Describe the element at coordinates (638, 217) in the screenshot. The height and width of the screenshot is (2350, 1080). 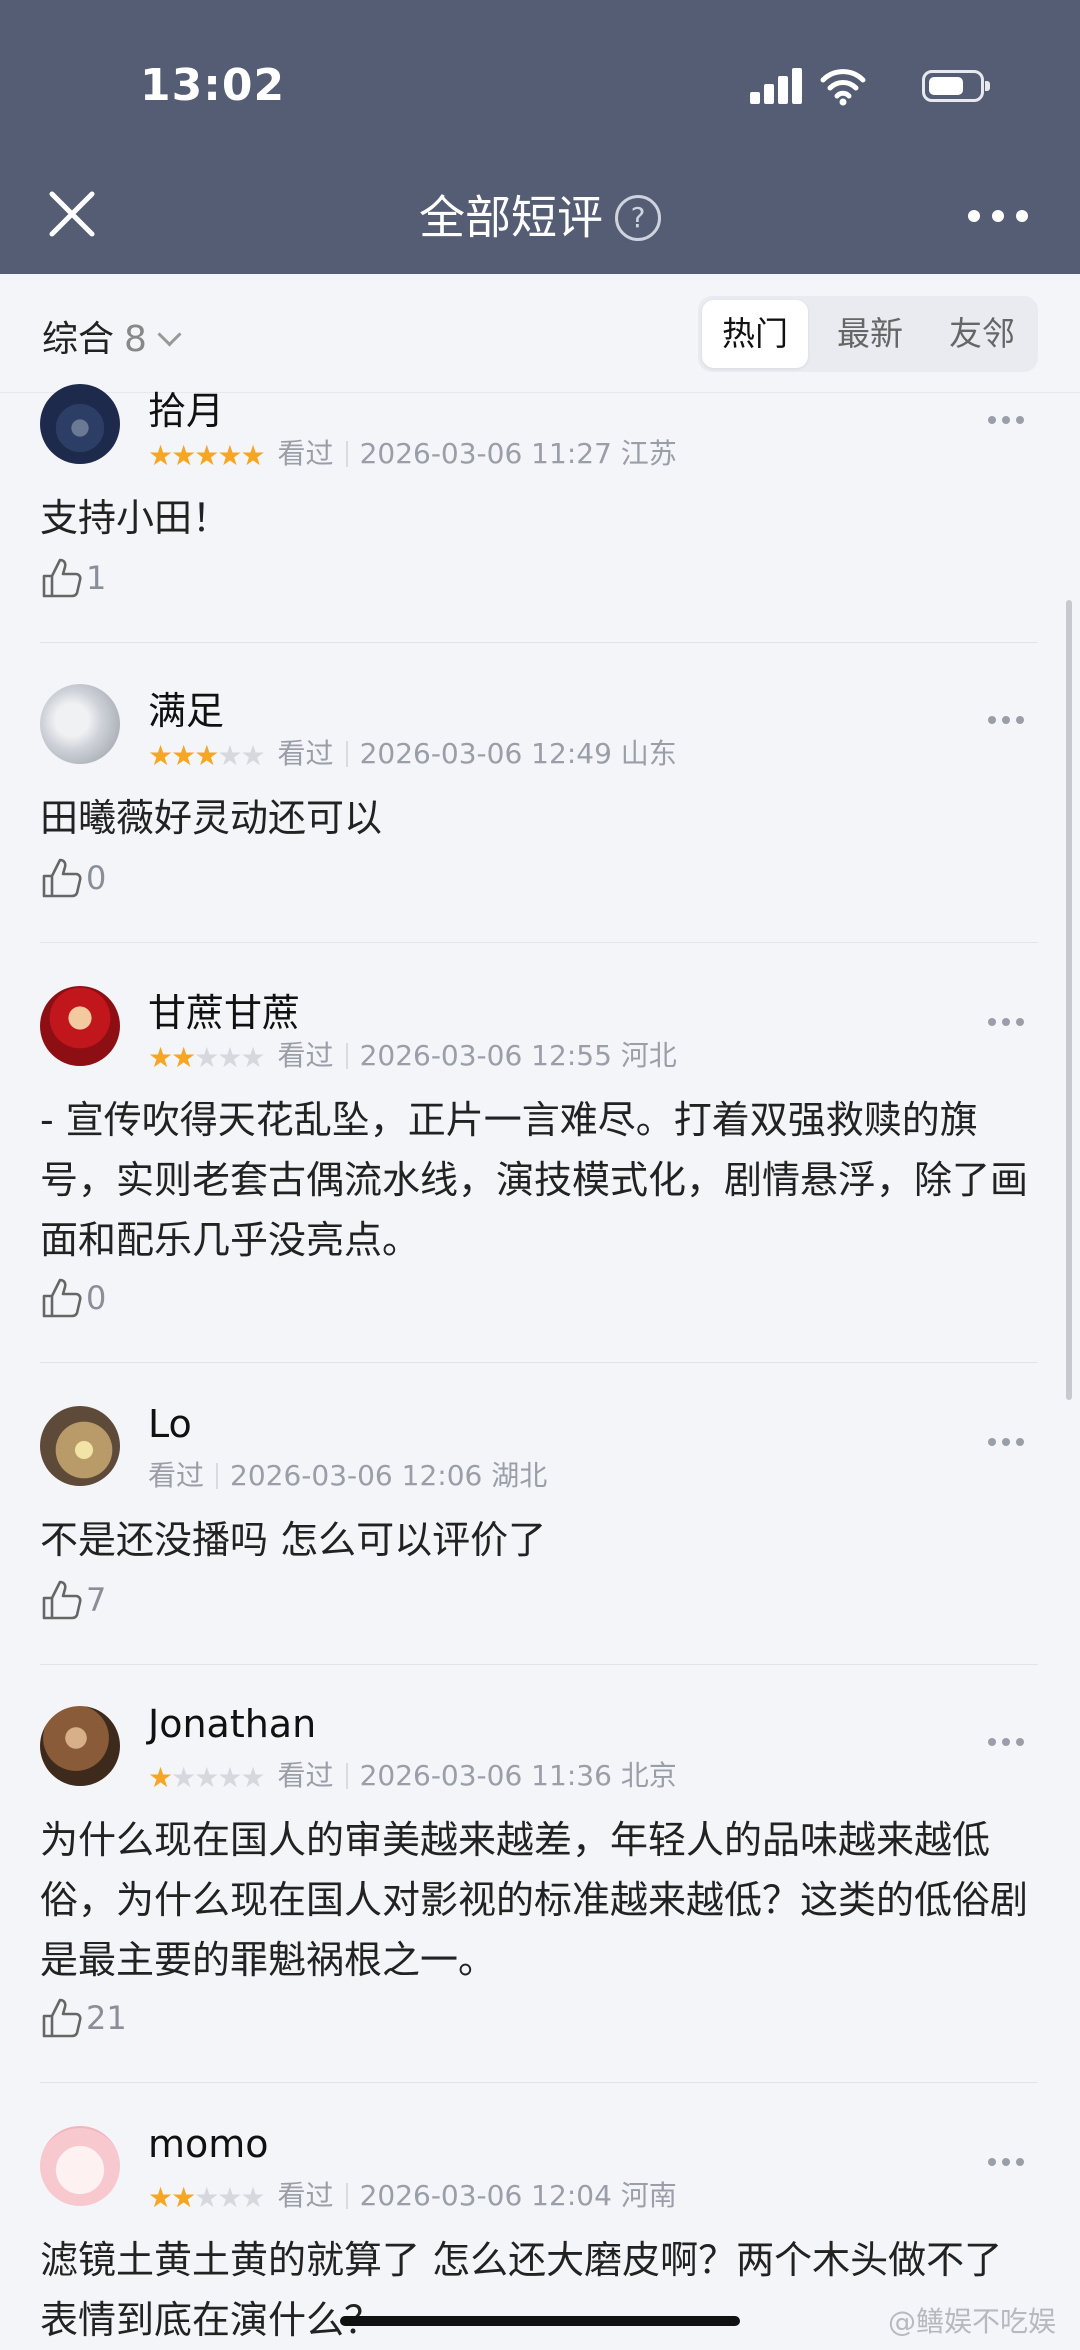
I see `help-icon: ?` at that location.